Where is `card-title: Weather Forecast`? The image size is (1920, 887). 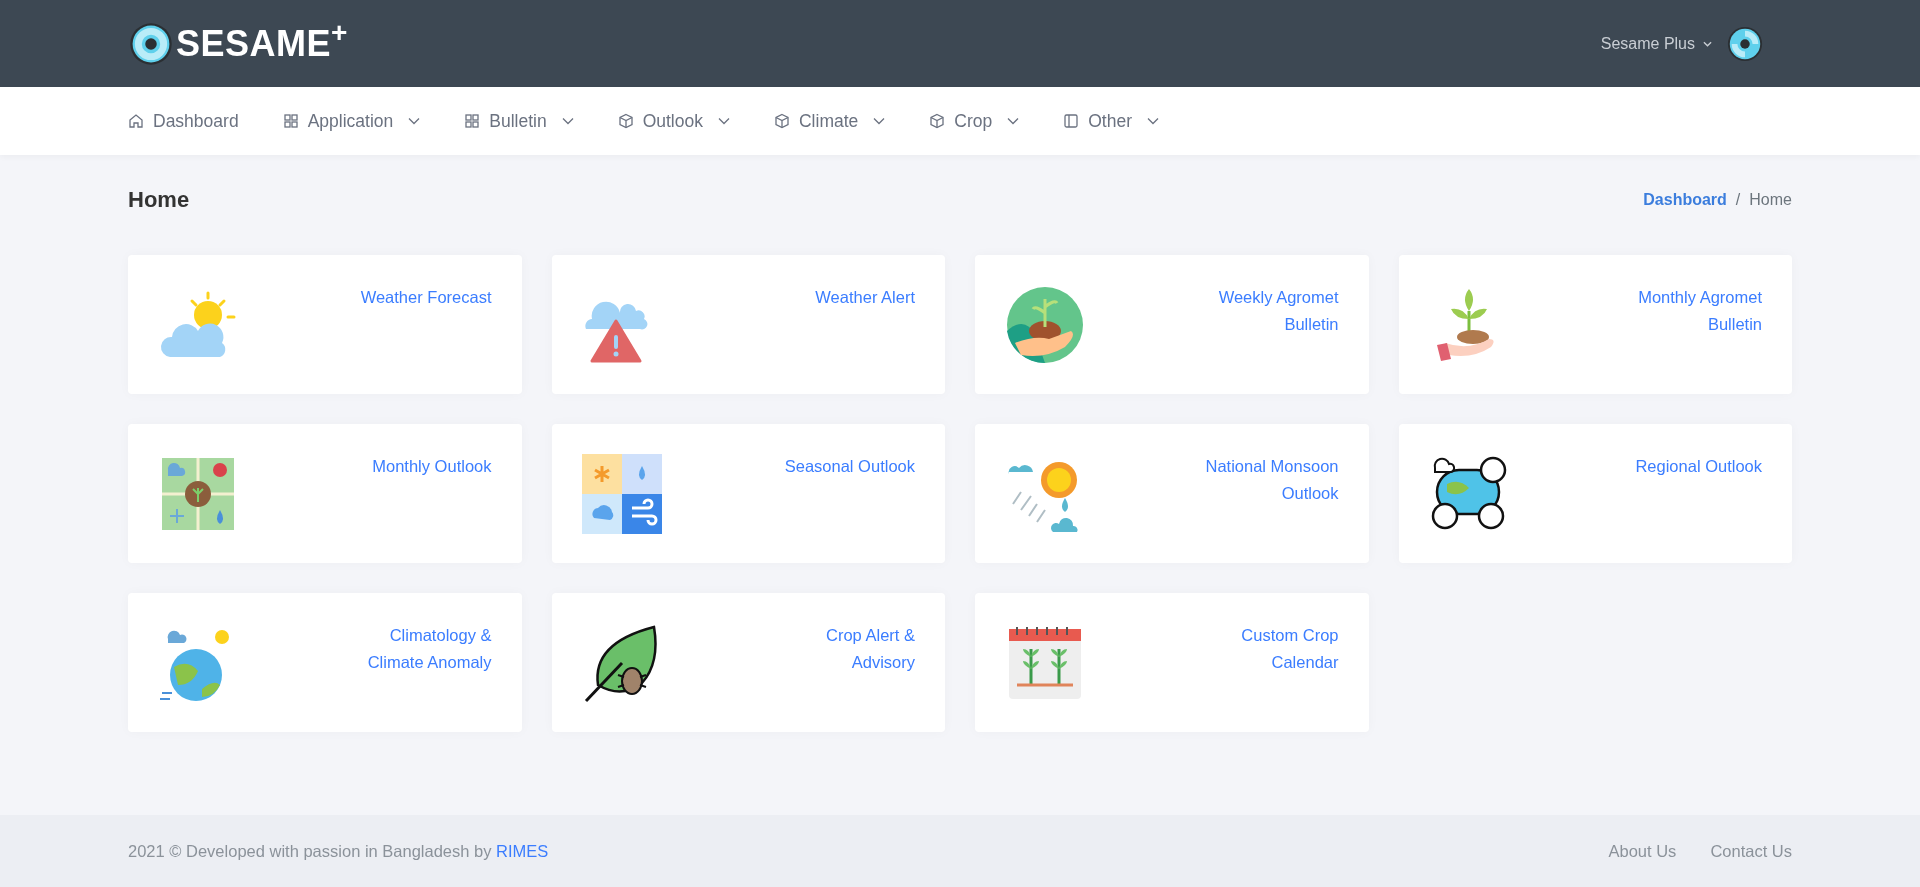
card-title: Weather Forecast is located at coordinates (426, 297).